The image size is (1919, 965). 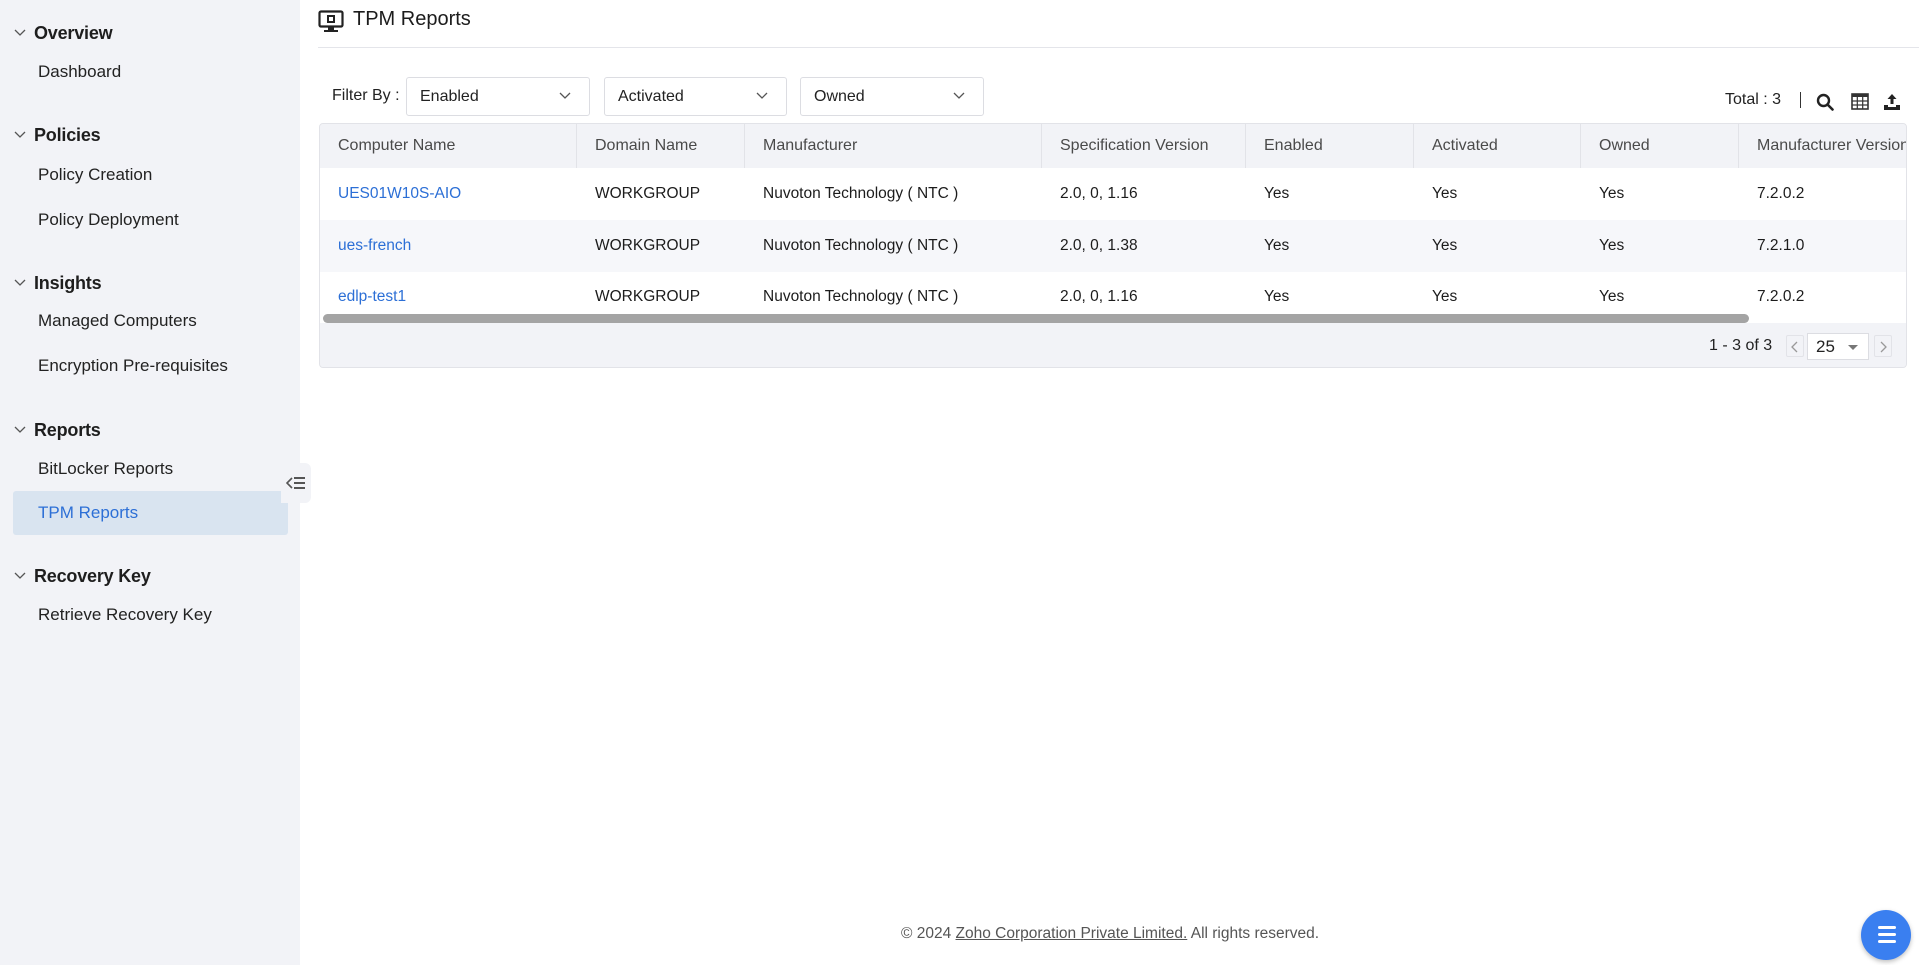 What do you see at coordinates (1118, 24) in the screenshot?
I see `page-header: TPM Reports` at bounding box center [1118, 24].